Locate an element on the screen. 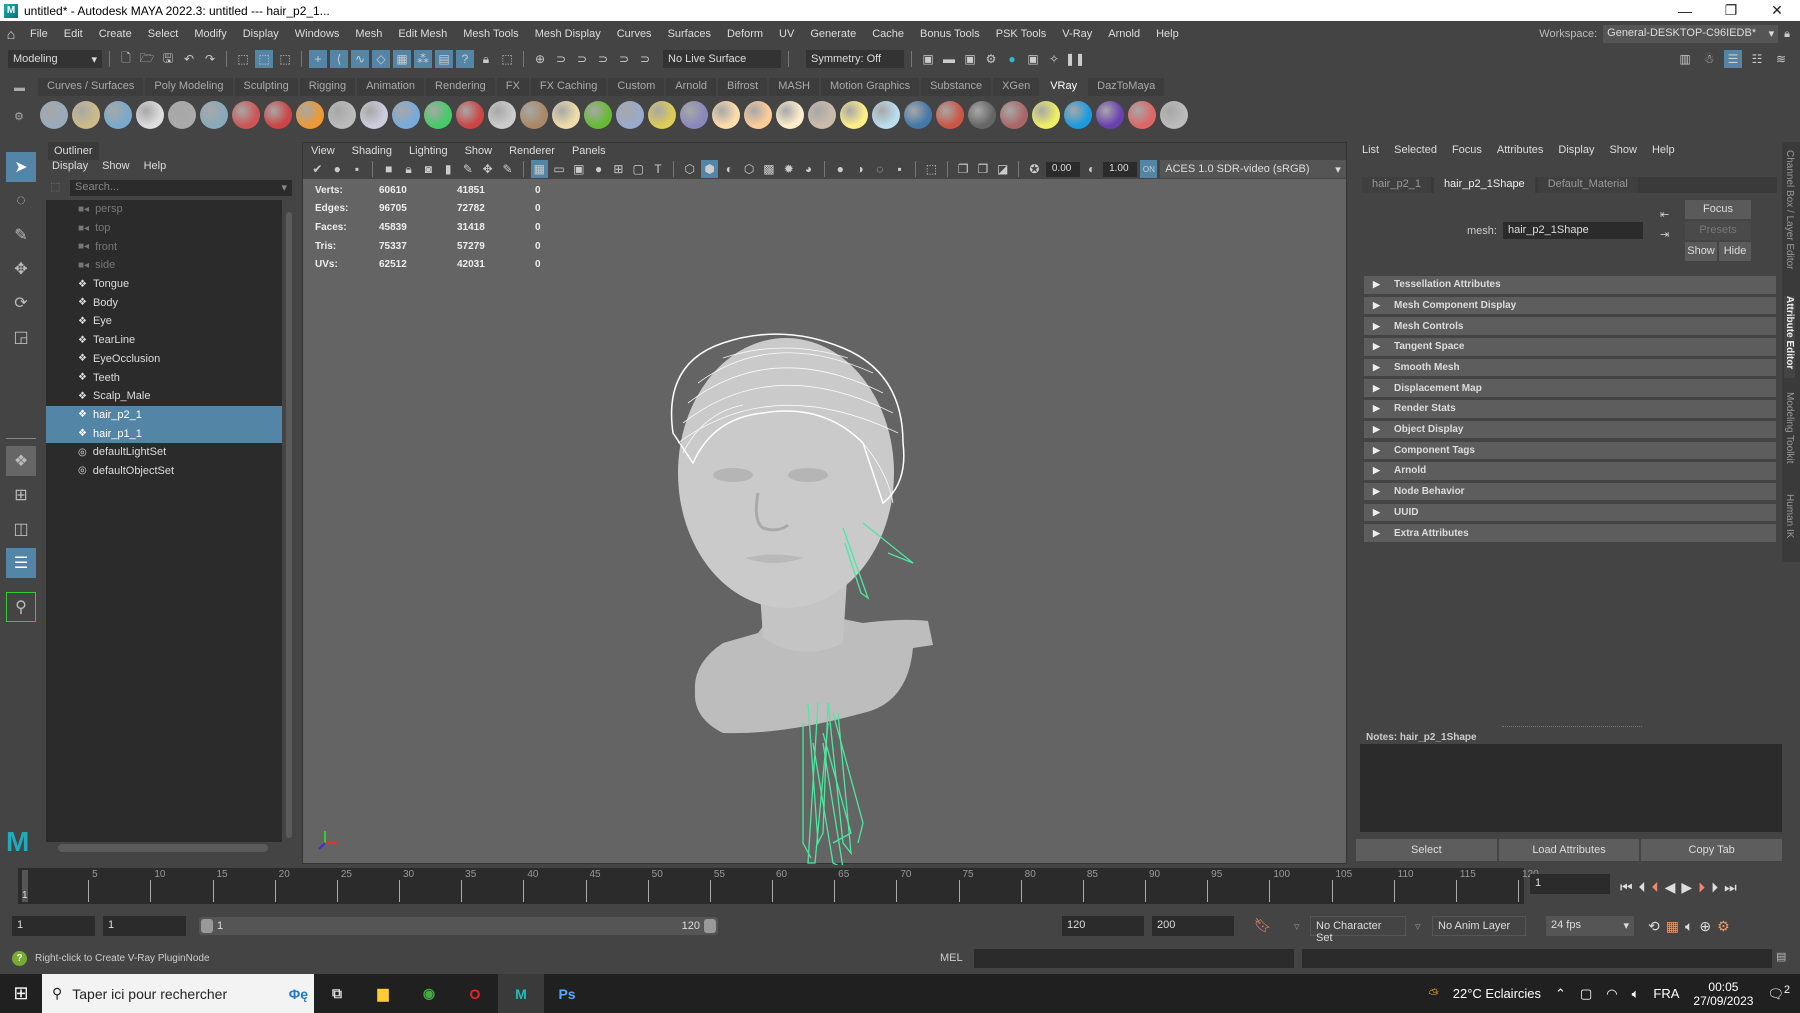 This screenshot has width=1800, height=1013. sound-icon: 🔈︎ is located at coordinates (1689, 926).